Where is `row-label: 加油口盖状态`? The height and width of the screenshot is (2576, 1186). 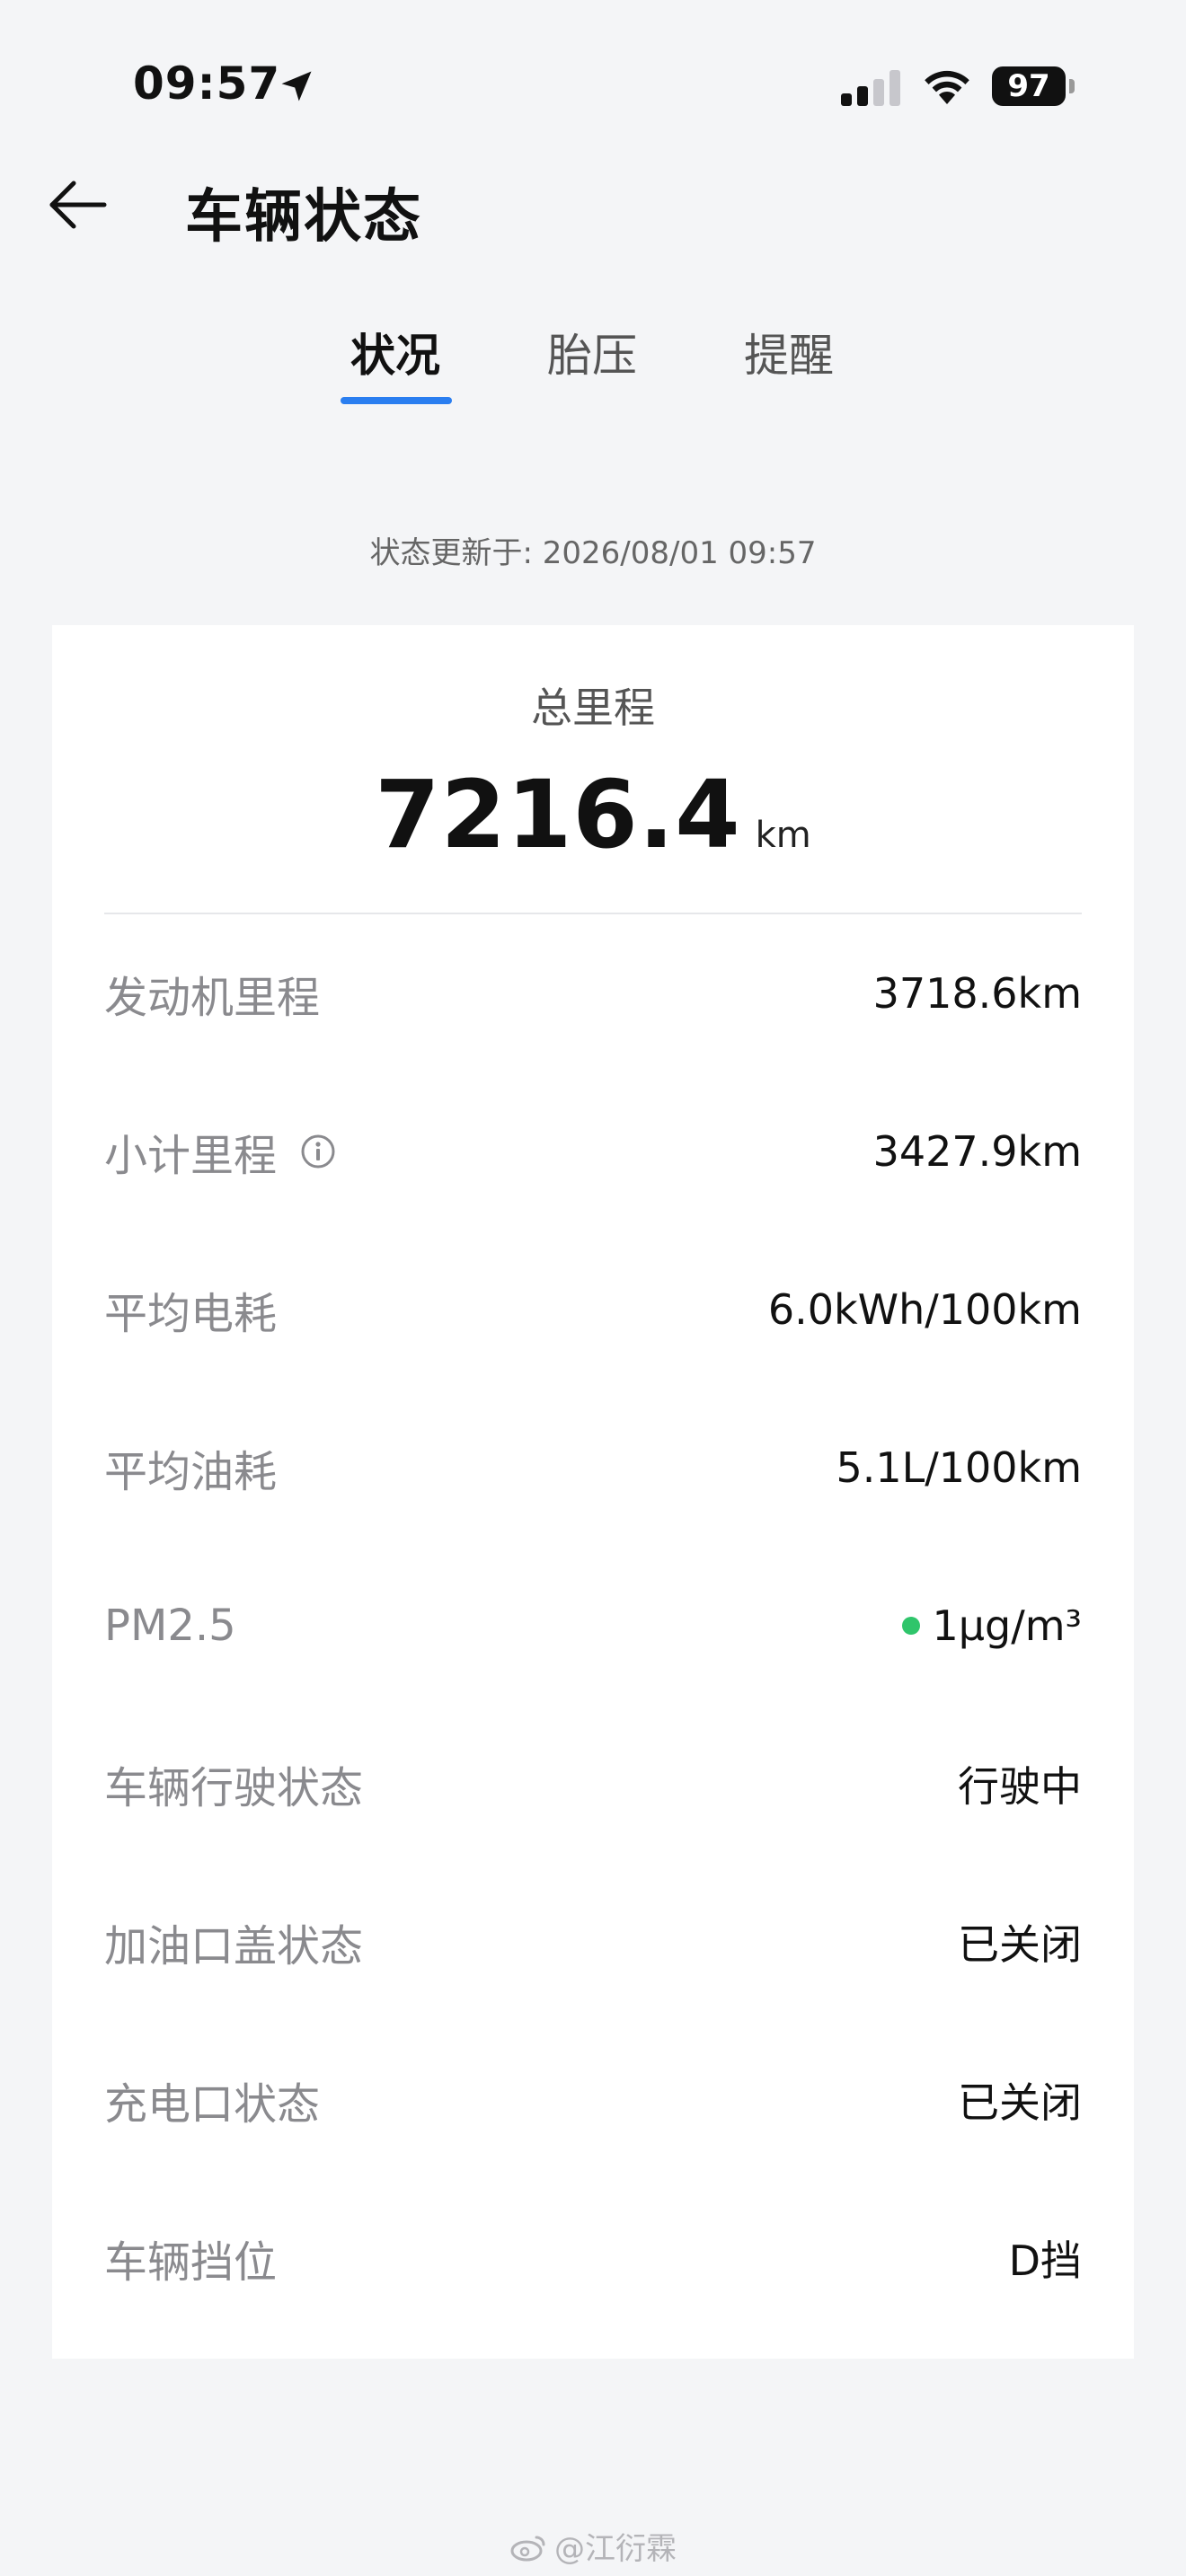 row-label: 加油口盖状态 is located at coordinates (234, 1947).